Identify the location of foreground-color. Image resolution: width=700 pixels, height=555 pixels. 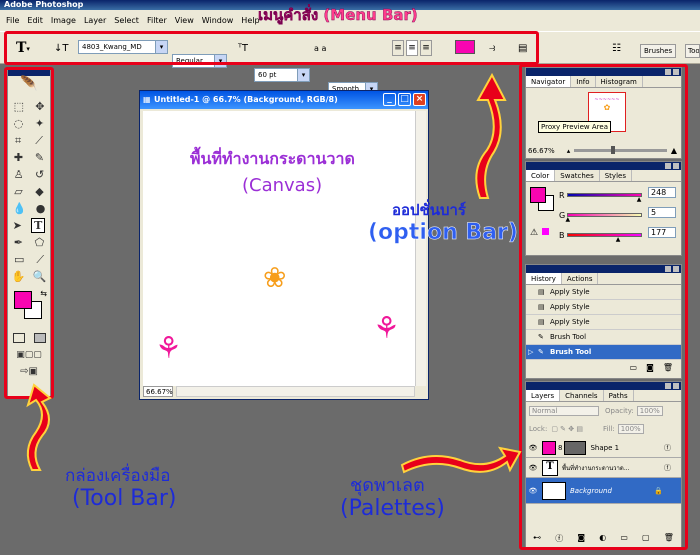
(23, 300).